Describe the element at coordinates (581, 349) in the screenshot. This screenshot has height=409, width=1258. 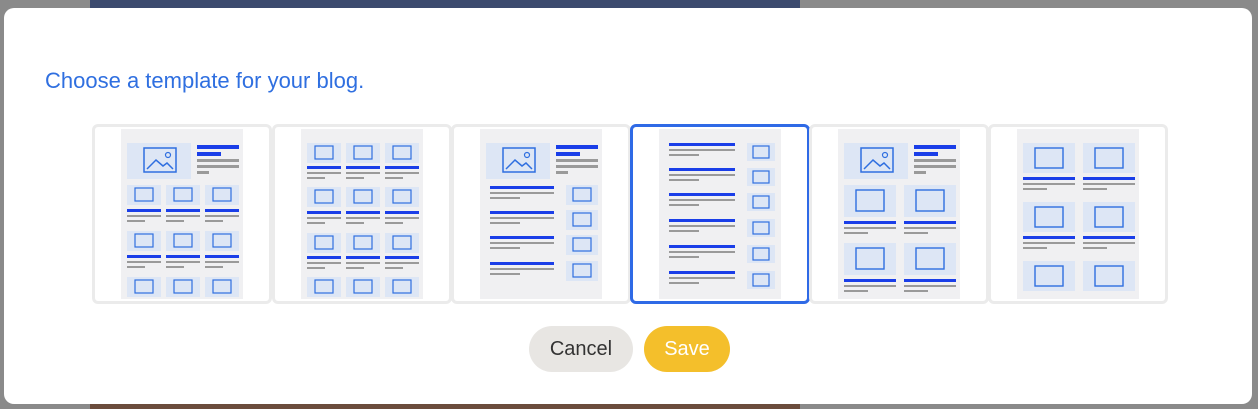
I see `cancel-button: Cancel` at that location.